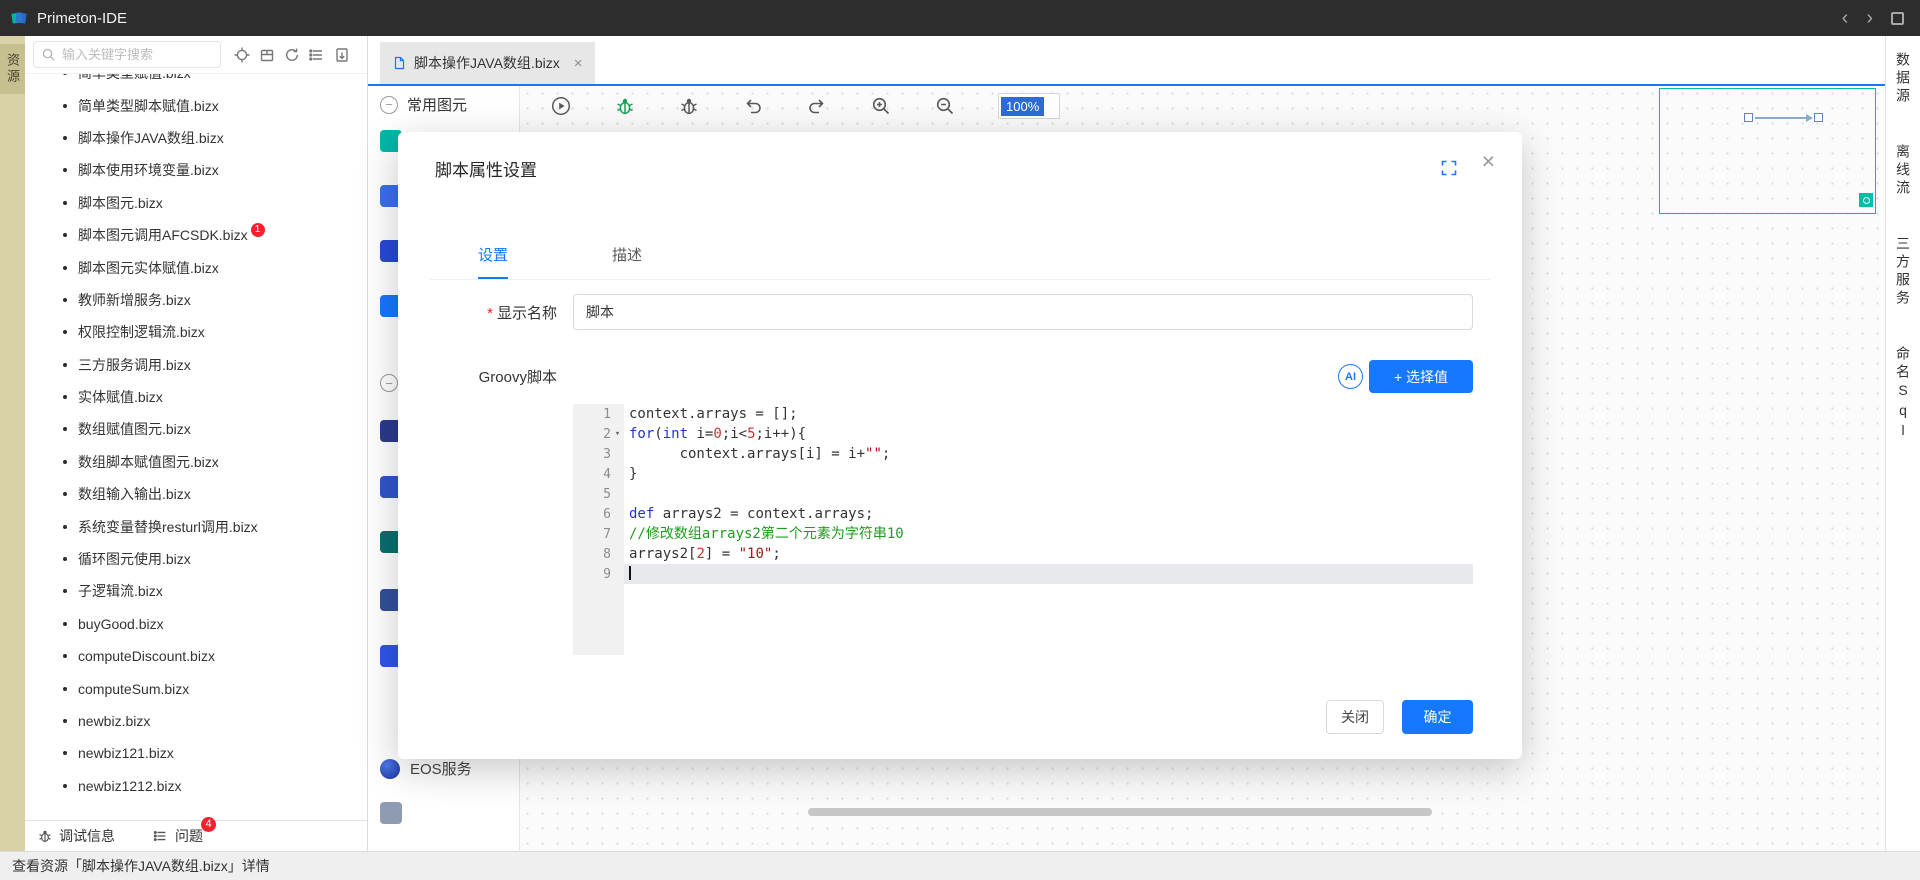  I want to click on tree-item: 子逻辑流.bizx, so click(196, 591).